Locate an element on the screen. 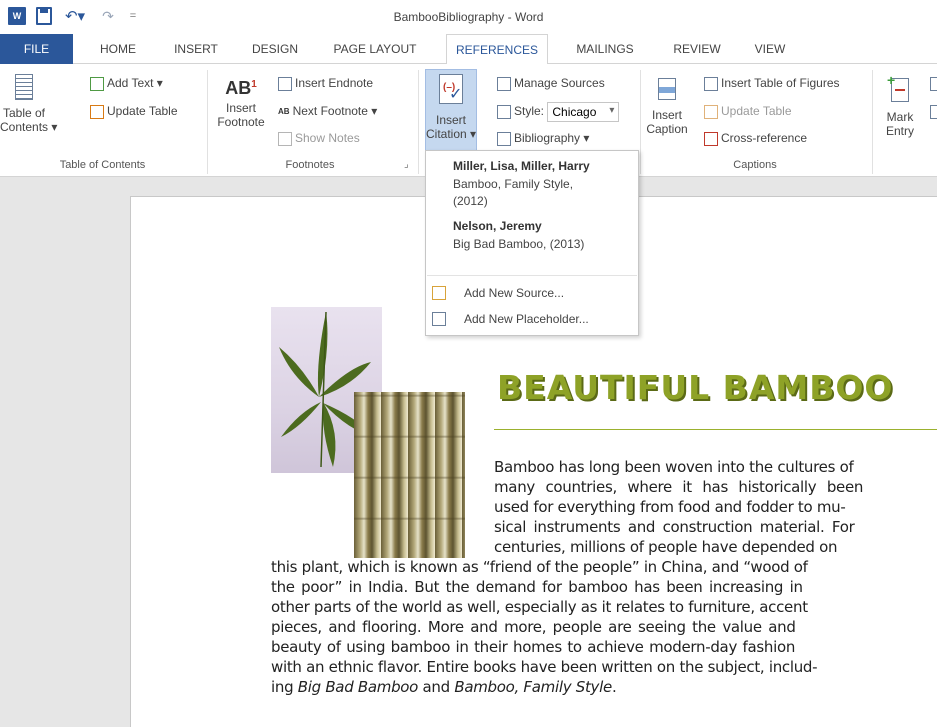 Image resolution: width=937 pixels, height=727 pixels. bamboo-stalks-image is located at coordinates (409, 475).